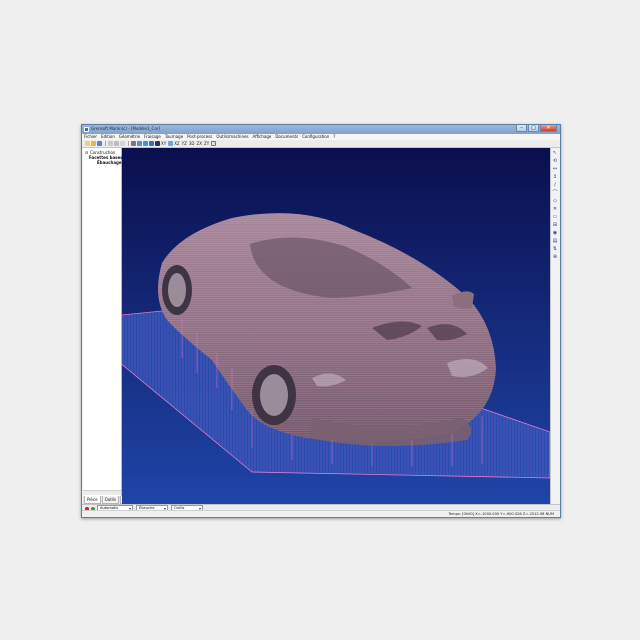 The width and height of the screenshot is (640, 640). Describe the element at coordinates (177, 290) in the screenshot. I see `rear-left-rim` at that location.